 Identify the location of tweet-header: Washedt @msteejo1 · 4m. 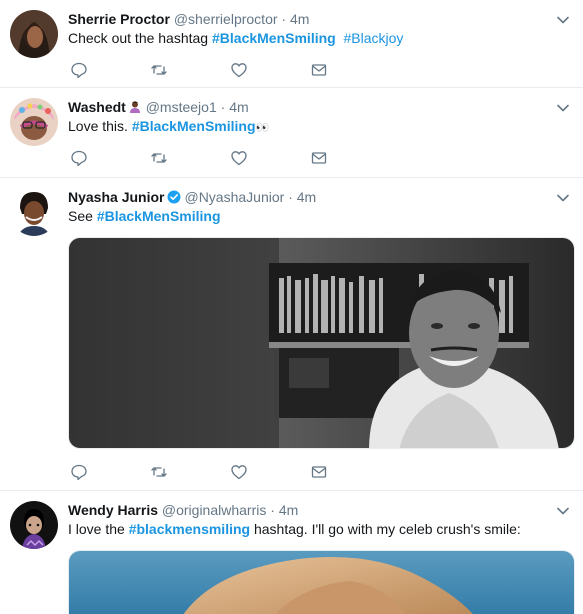
(158, 107).